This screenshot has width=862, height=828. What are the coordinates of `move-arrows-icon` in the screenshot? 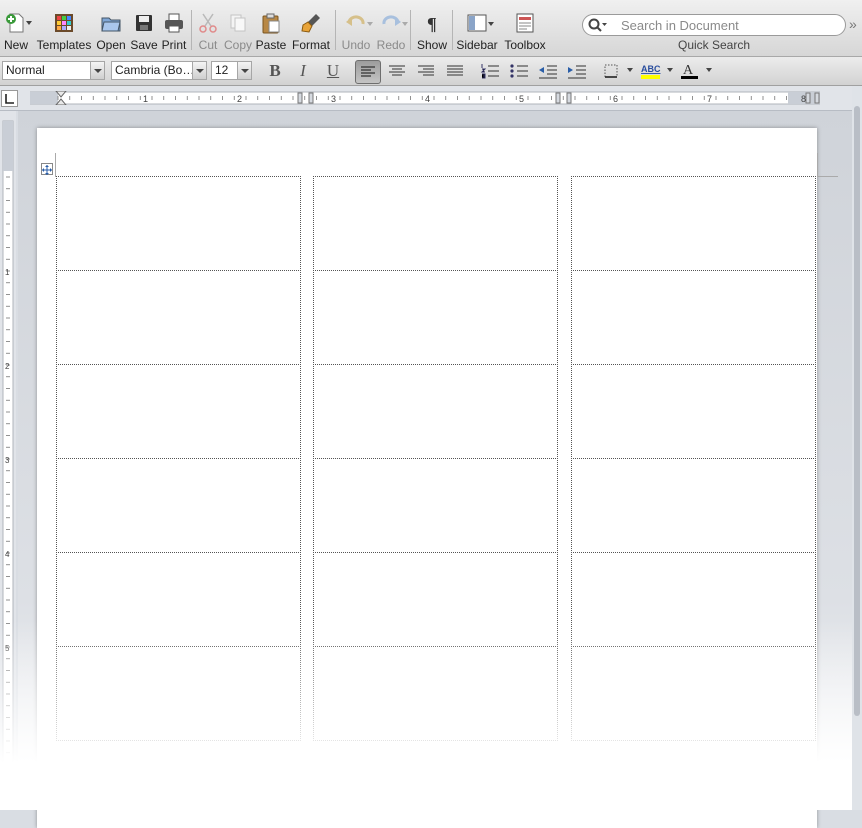 It's located at (47, 170).